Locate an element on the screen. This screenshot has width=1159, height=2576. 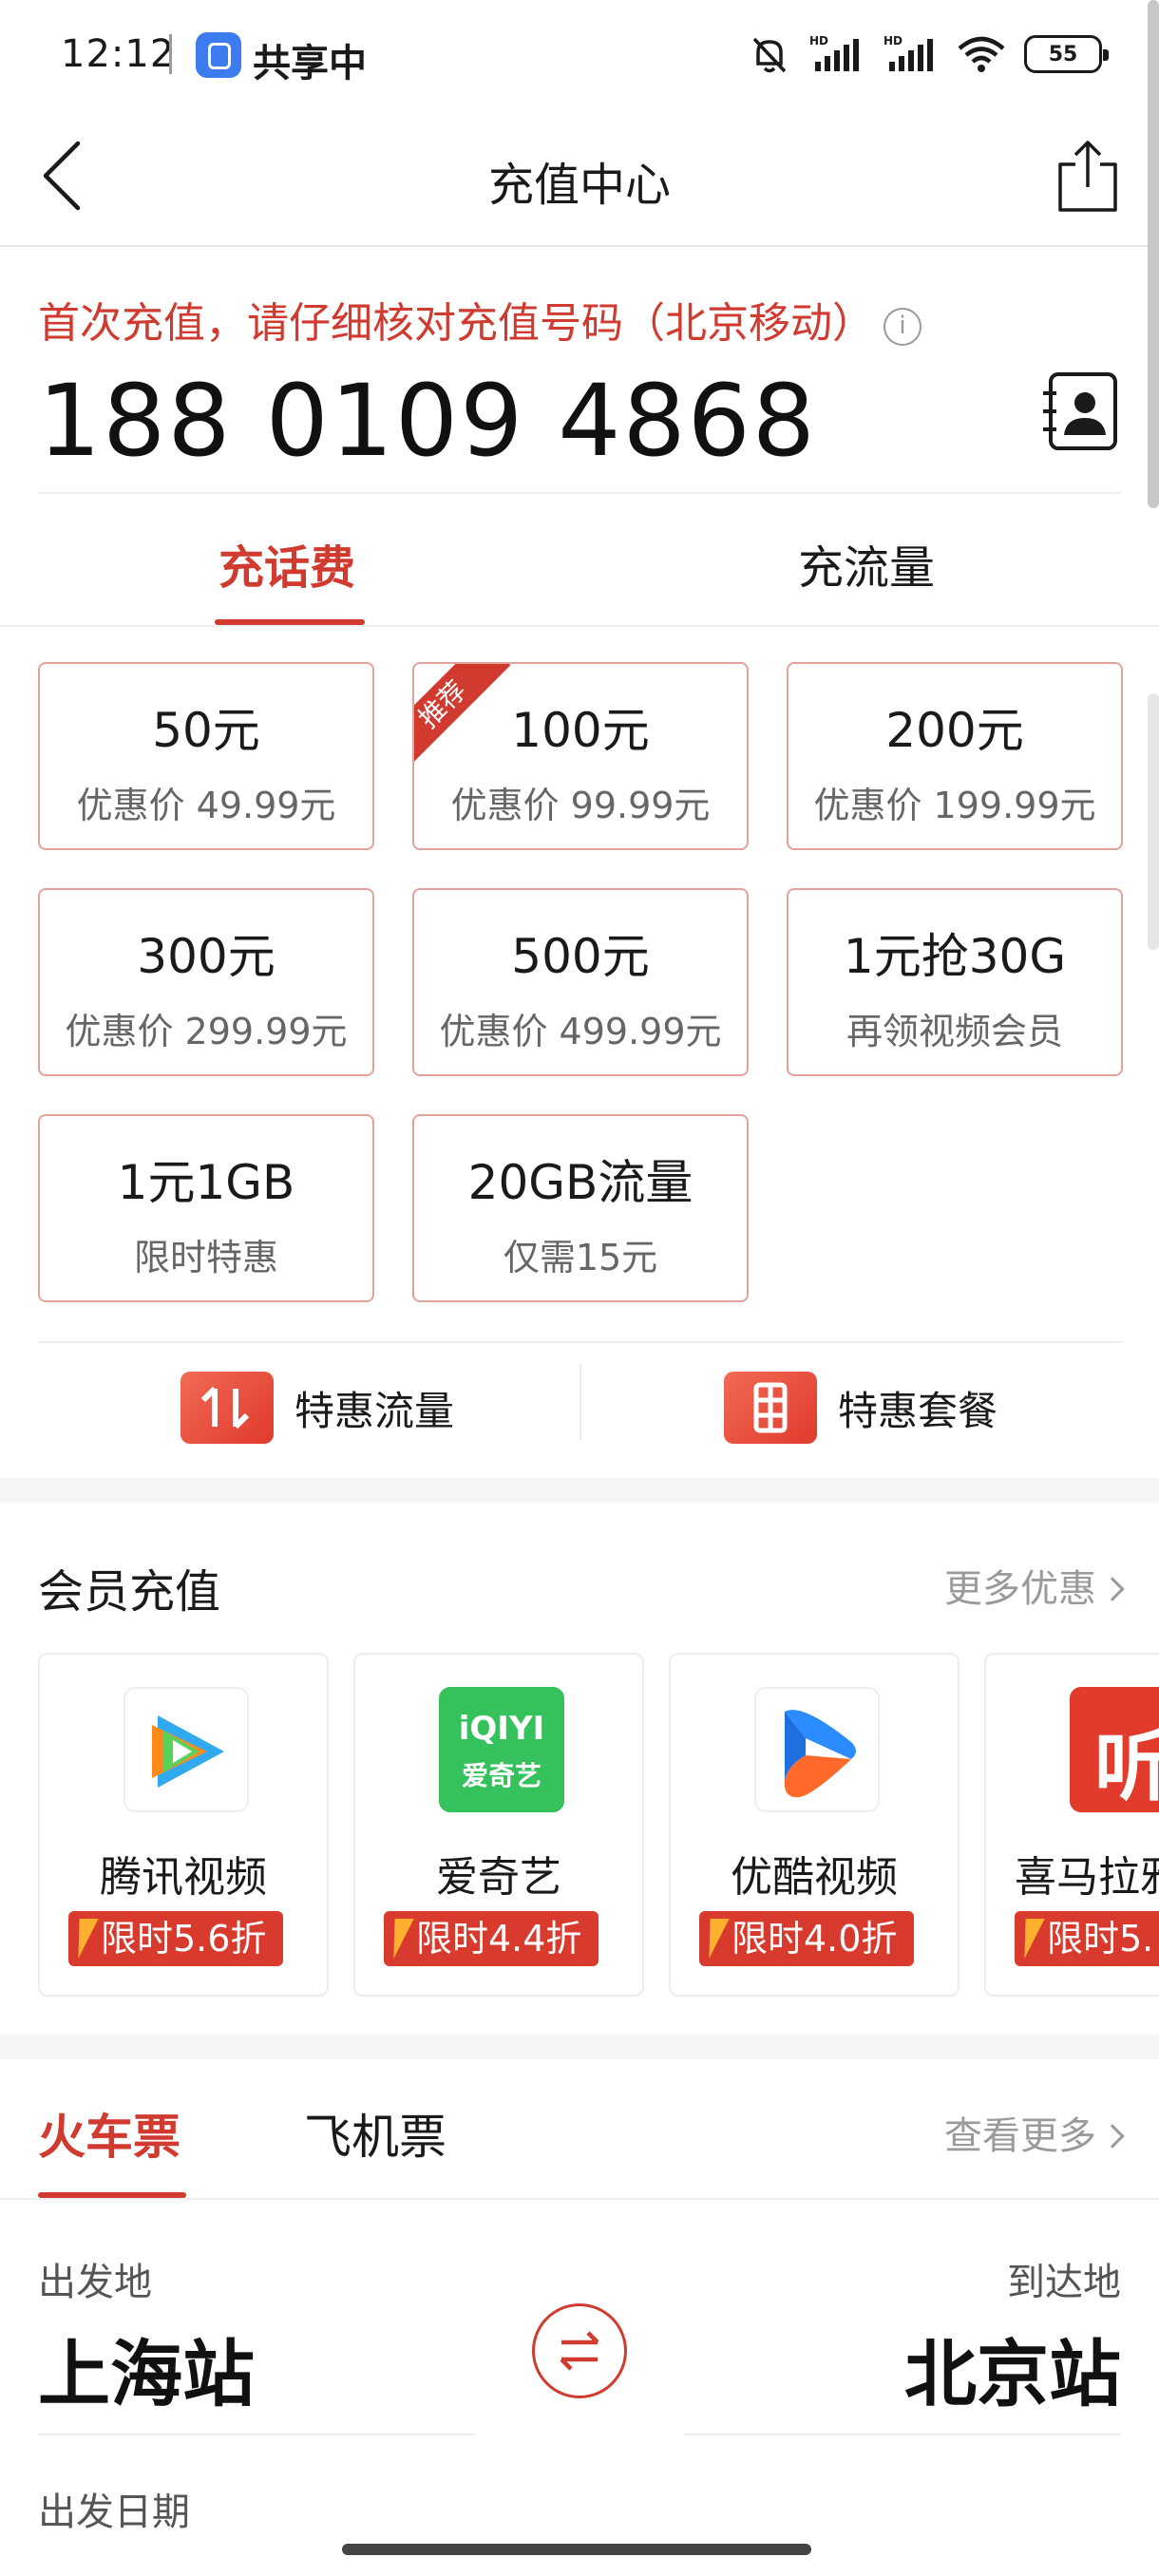
special-flow-link: 特惠流量 is located at coordinates (317, 1408).